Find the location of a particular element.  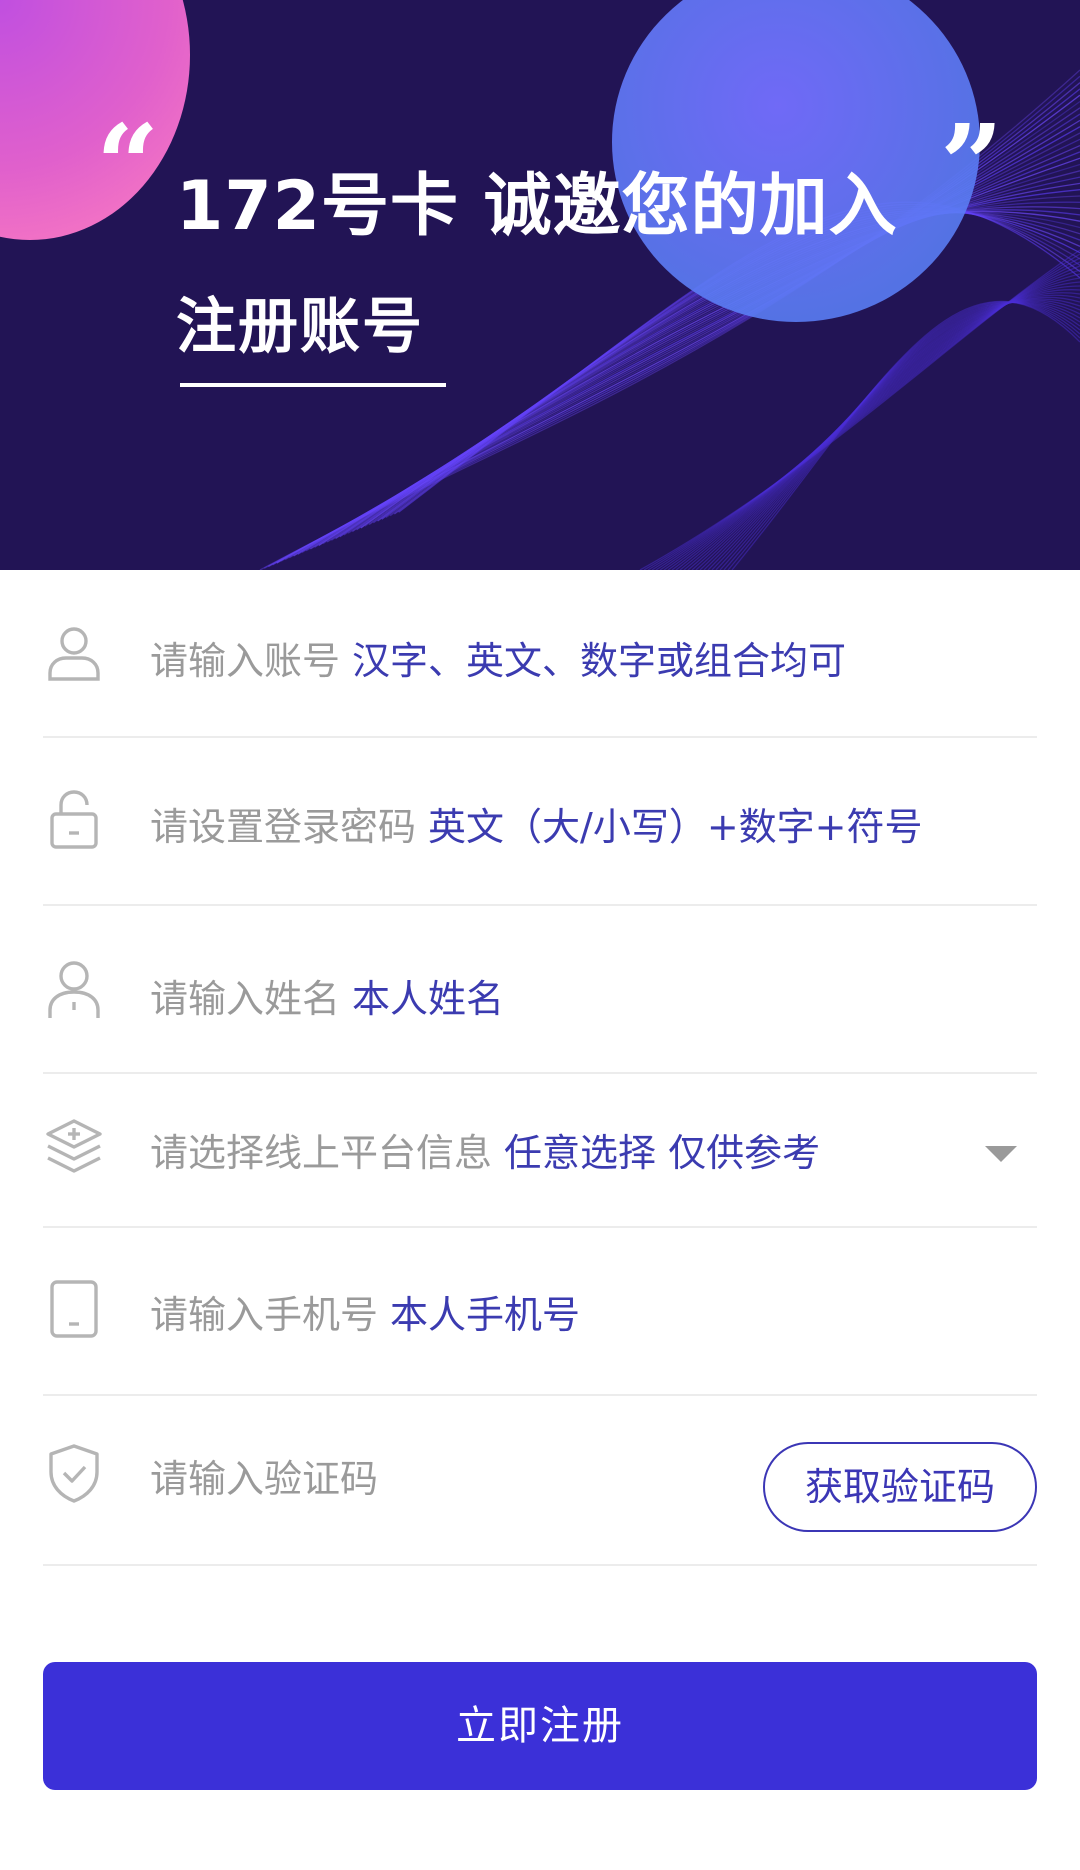

page-title: 172号卡 诚邀您的加入 is located at coordinates (537, 206).